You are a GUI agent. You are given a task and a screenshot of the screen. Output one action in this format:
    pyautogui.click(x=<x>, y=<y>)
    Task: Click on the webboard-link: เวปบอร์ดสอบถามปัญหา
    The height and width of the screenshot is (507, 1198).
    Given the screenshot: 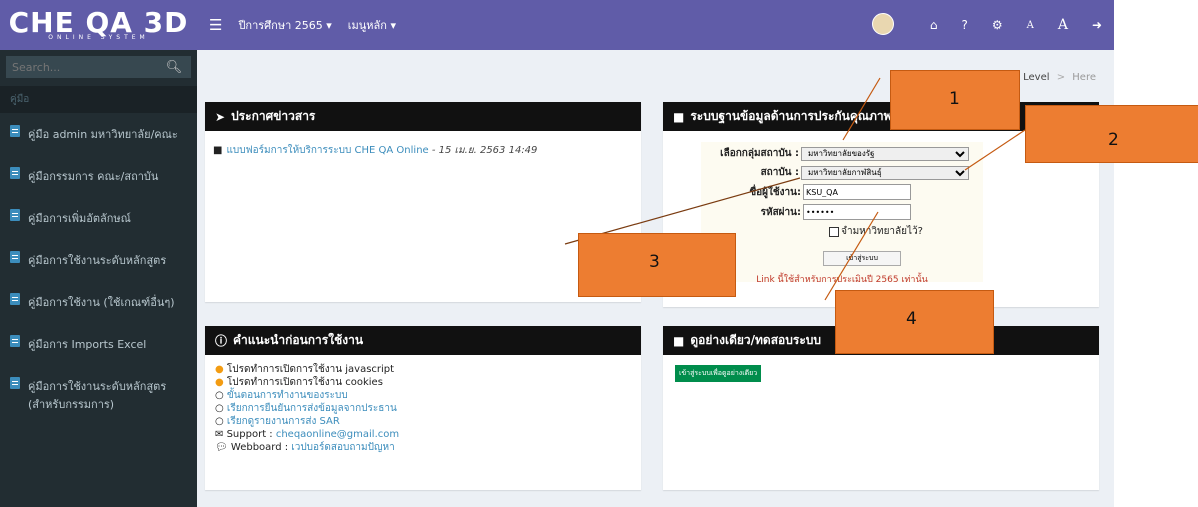 What is the action you would take?
    pyautogui.click(x=342, y=447)
    